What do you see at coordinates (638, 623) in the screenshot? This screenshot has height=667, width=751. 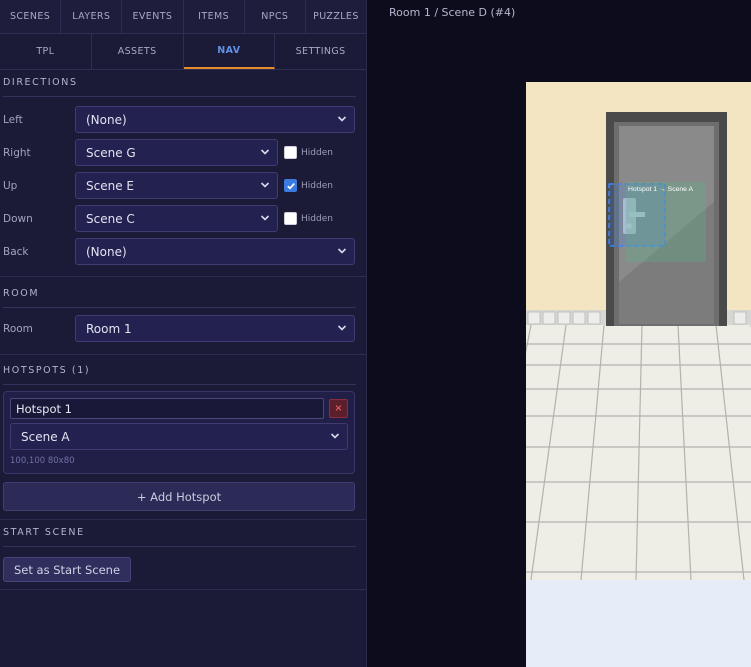 I see `void-area` at bounding box center [638, 623].